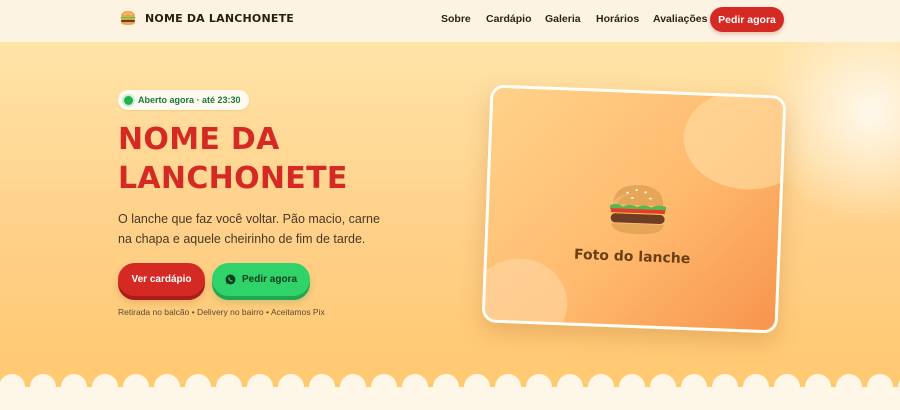 Image resolution: width=900 pixels, height=410 pixels. I want to click on burger-icon, so click(638, 210).